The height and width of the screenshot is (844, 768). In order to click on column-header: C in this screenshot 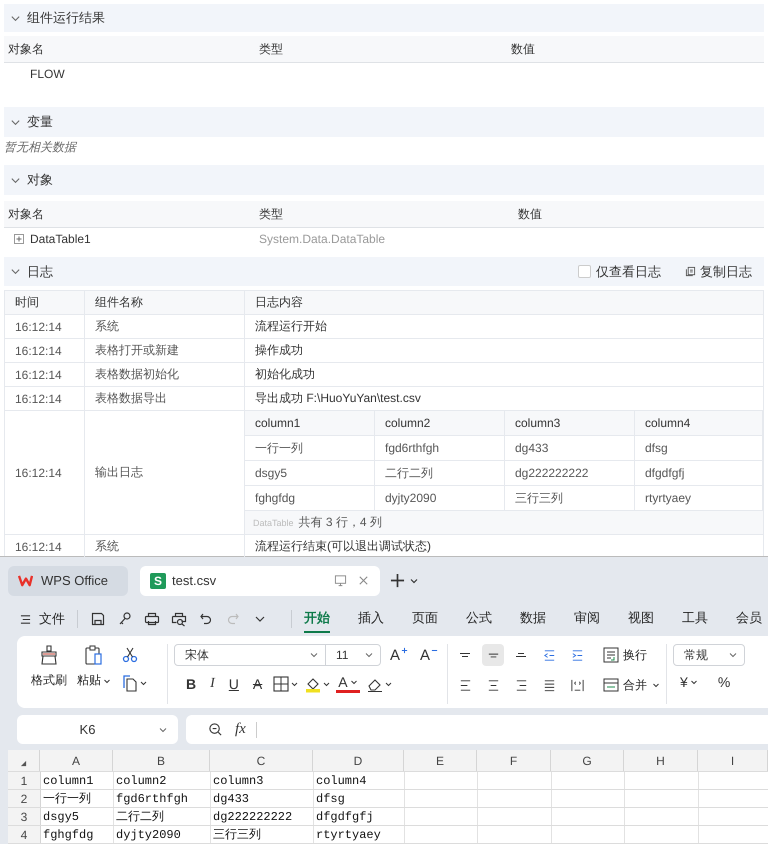, I will do `click(261, 760)`.